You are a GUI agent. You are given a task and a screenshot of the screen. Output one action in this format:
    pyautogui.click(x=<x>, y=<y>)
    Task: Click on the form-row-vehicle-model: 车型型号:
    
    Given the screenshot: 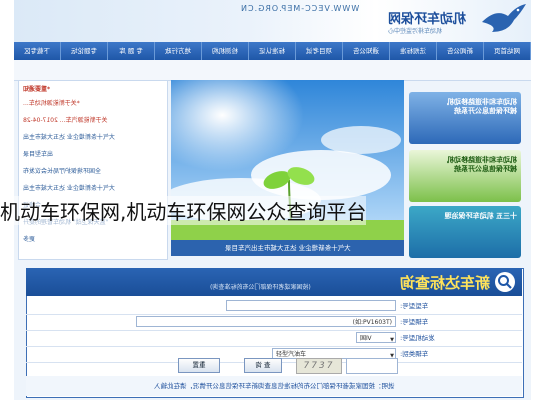 What is the action you would take?
    pyautogui.click(x=274, y=306)
    